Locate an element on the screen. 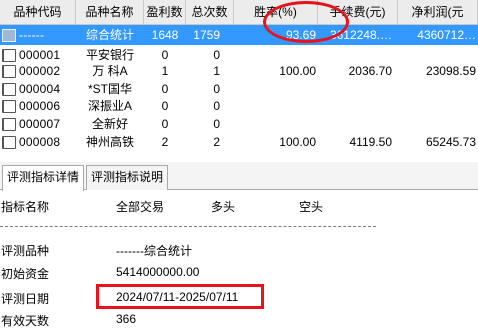 The height and width of the screenshot is (330, 478). row-code: 000002 is located at coordinates (40, 71).